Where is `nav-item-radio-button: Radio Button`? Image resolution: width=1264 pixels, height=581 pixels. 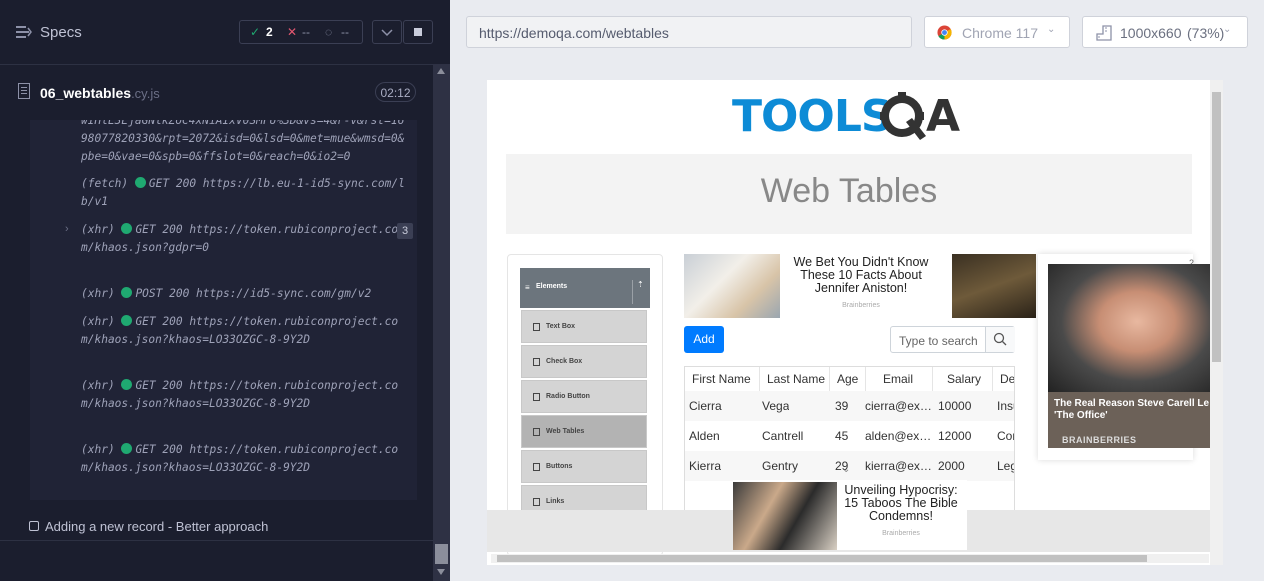
nav-item-radio-button: Radio Button is located at coordinates (584, 396).